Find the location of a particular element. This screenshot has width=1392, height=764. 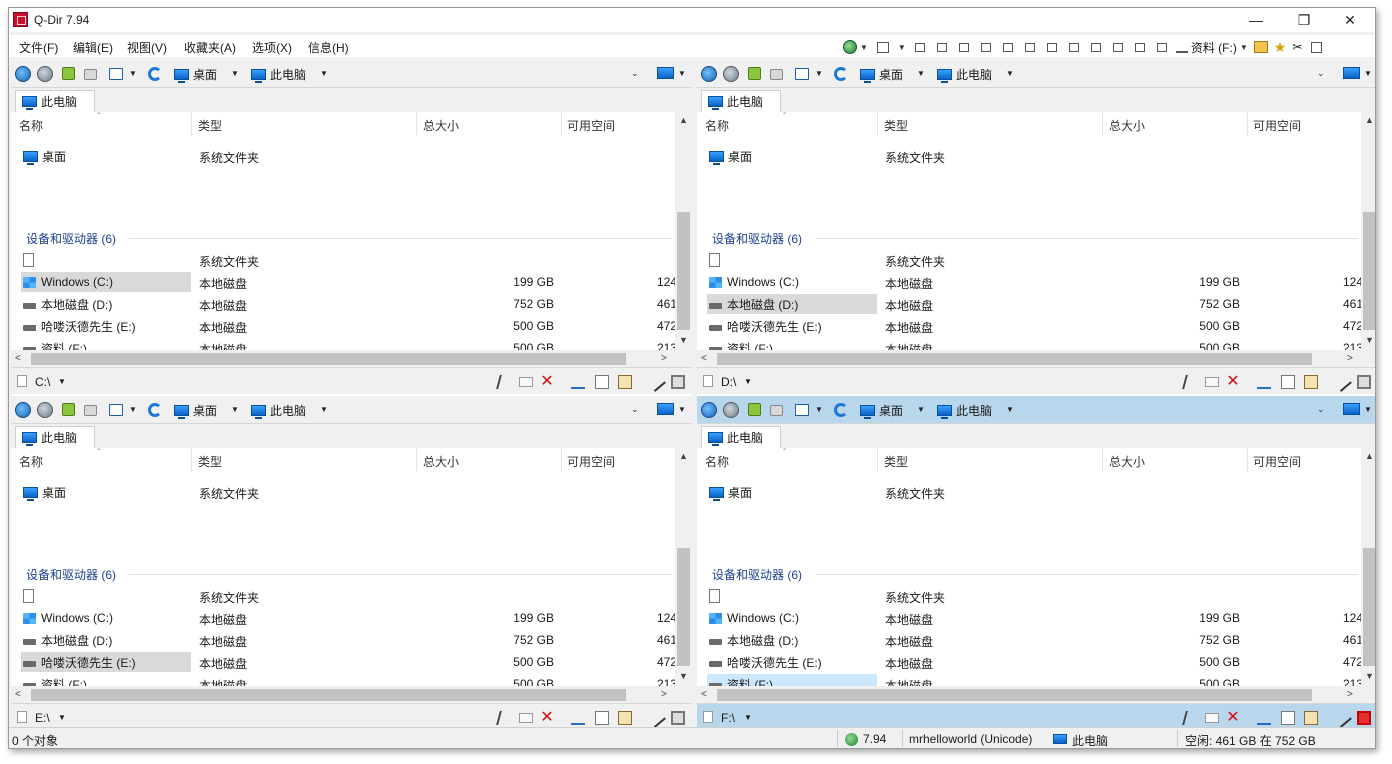

forward-icon is located at coordinates (731, 74).